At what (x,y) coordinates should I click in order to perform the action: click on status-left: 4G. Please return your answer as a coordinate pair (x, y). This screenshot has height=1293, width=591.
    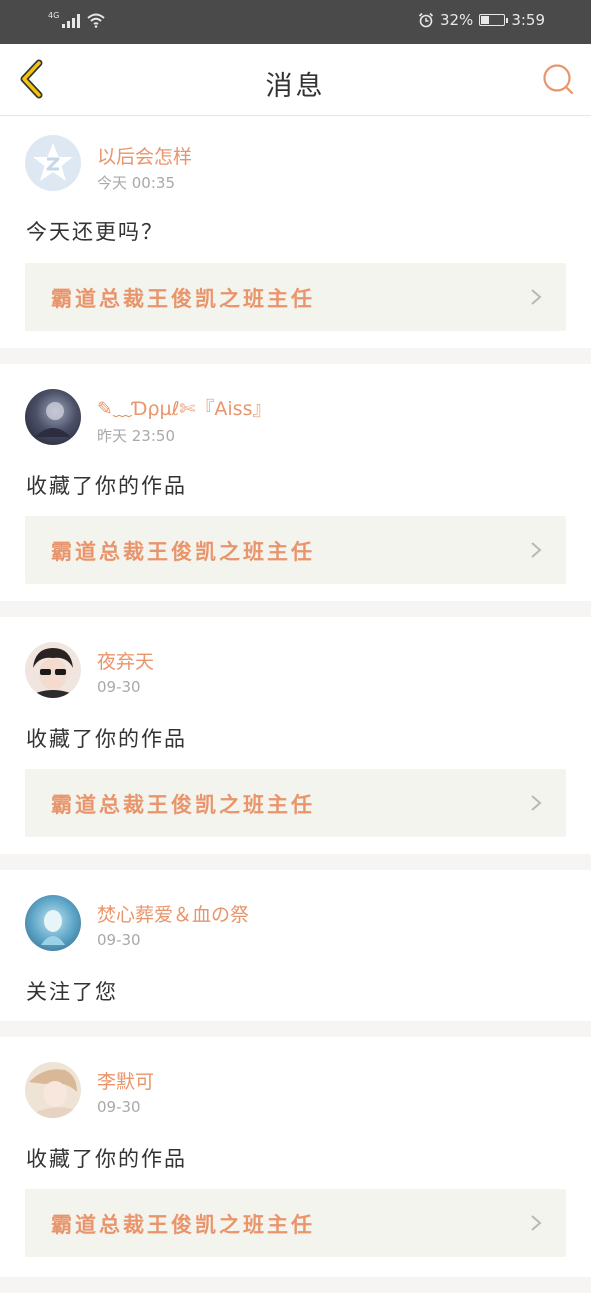
    Looking at the image, I should click on (77, 20).